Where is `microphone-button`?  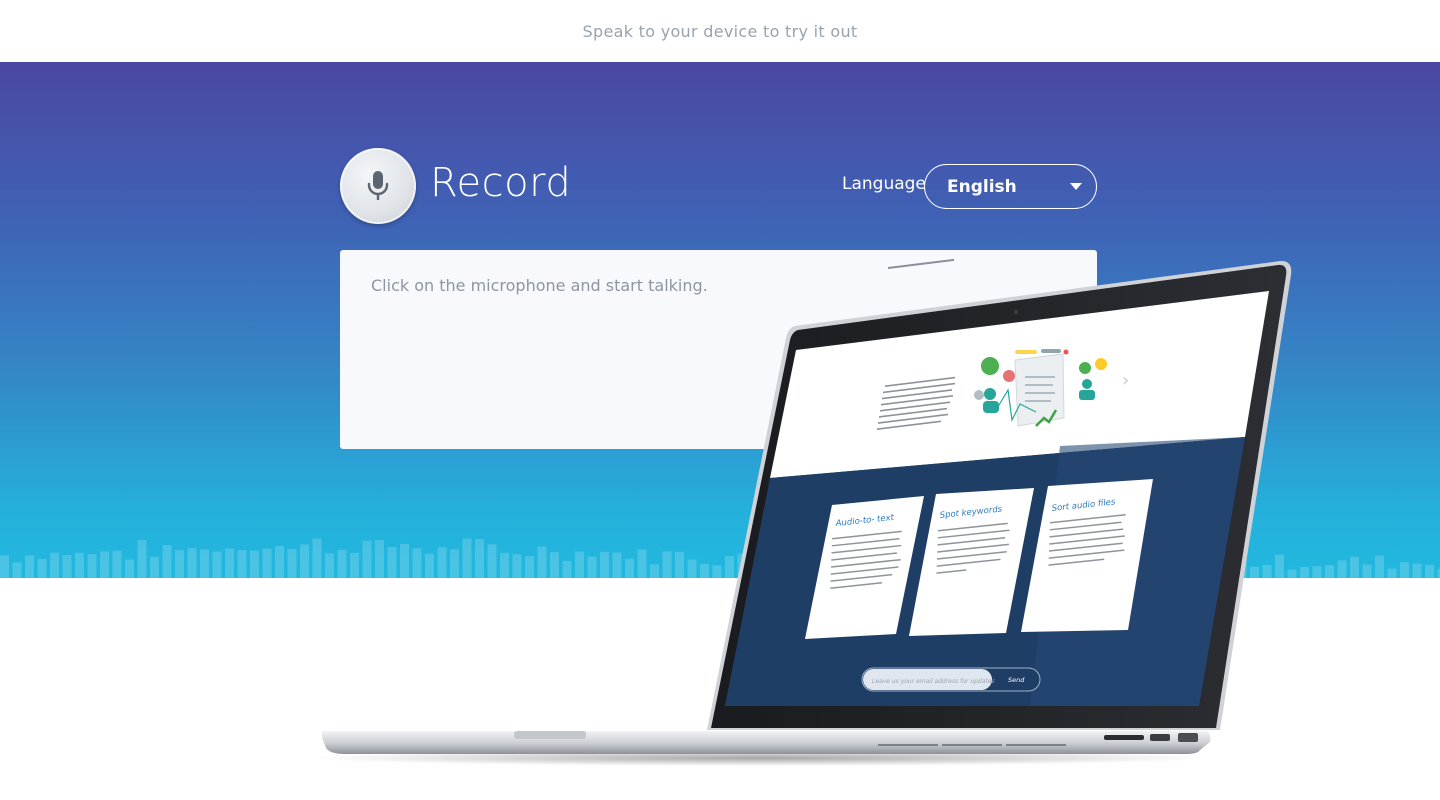
microphone-button is located at coordinates (378, 186).